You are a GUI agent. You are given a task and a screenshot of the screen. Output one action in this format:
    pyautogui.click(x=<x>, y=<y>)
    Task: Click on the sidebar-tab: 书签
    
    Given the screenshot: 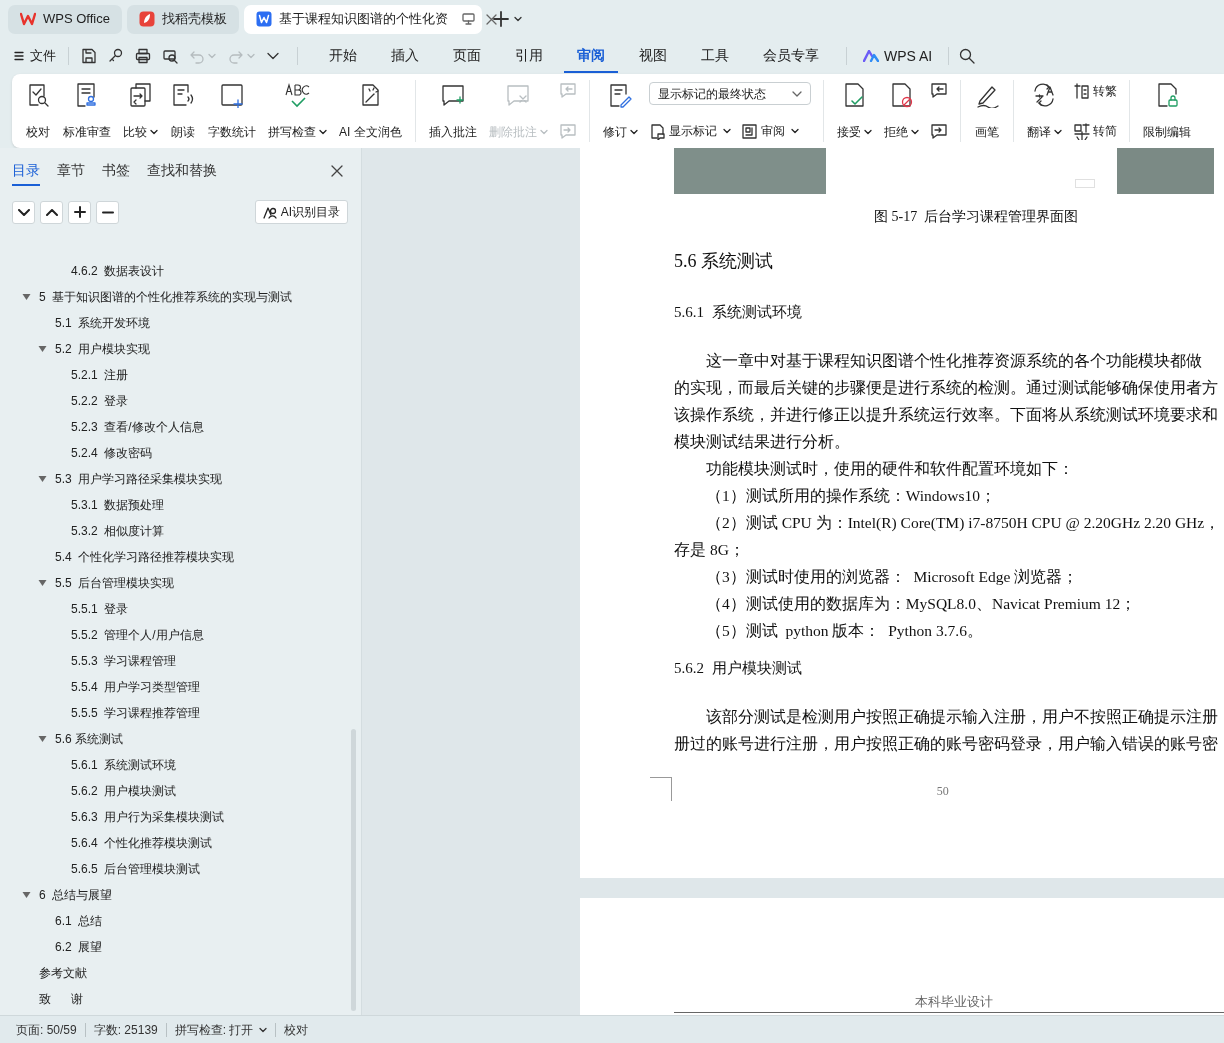 What is the action you would take?
    pyautogui.click(x=116, y=171)
    